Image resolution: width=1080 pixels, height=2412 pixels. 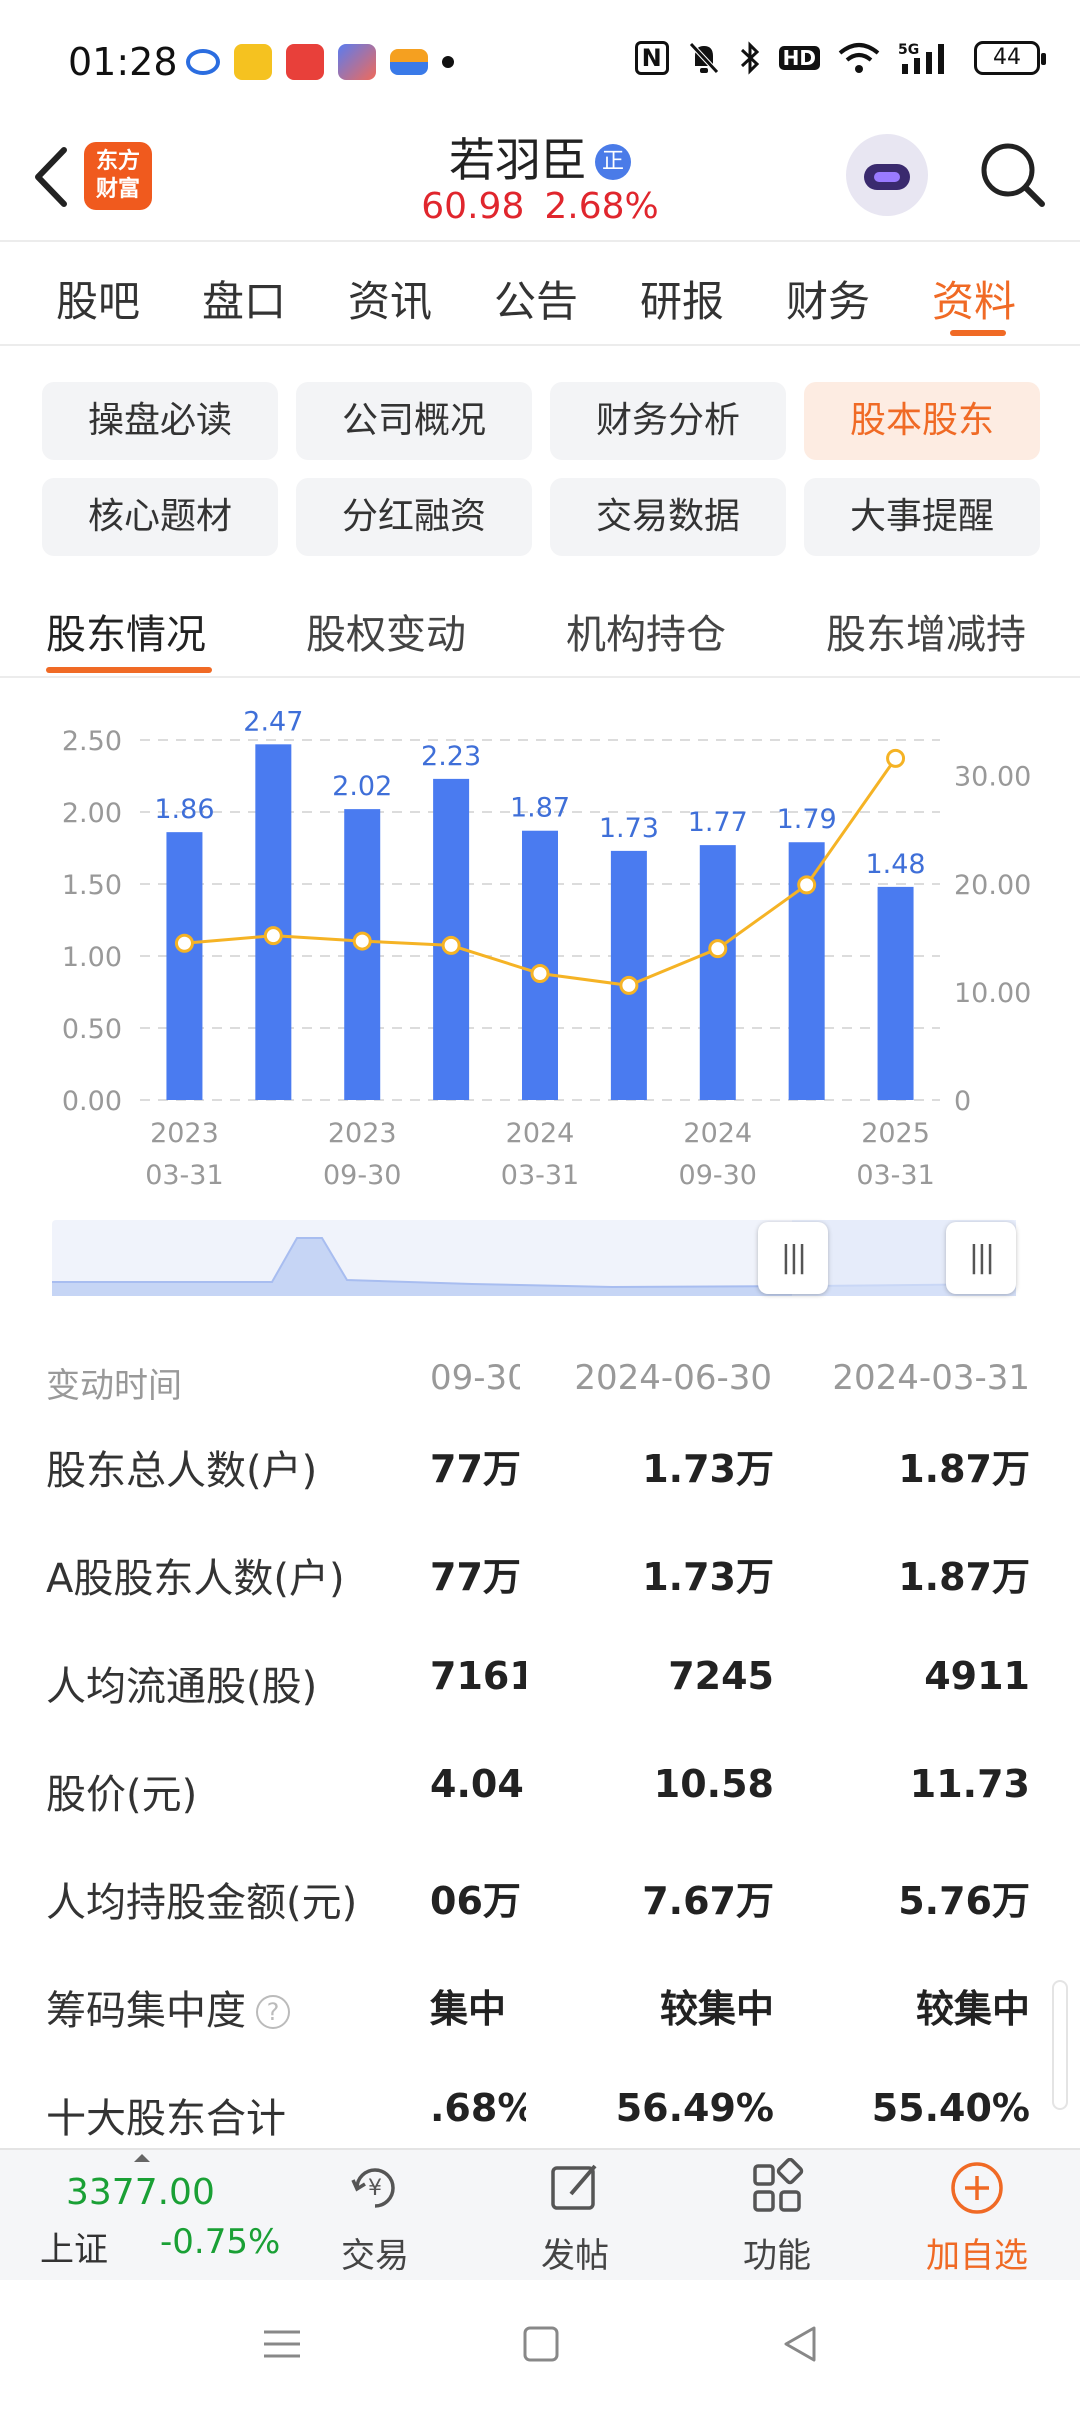 I want to click on menu-icon, so click(x=282, y=2344).